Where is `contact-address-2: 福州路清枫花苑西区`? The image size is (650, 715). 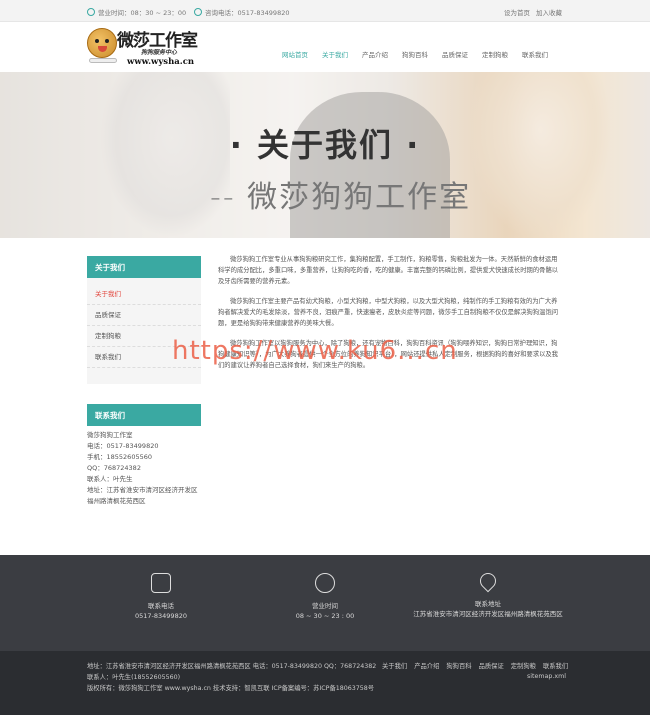
contact-address-2: 福州路清枫花苑西区 is located at coordinates (116, 501).